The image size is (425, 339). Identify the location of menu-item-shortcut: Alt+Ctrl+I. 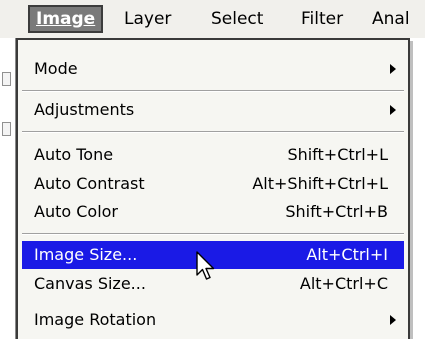
(347, 254).